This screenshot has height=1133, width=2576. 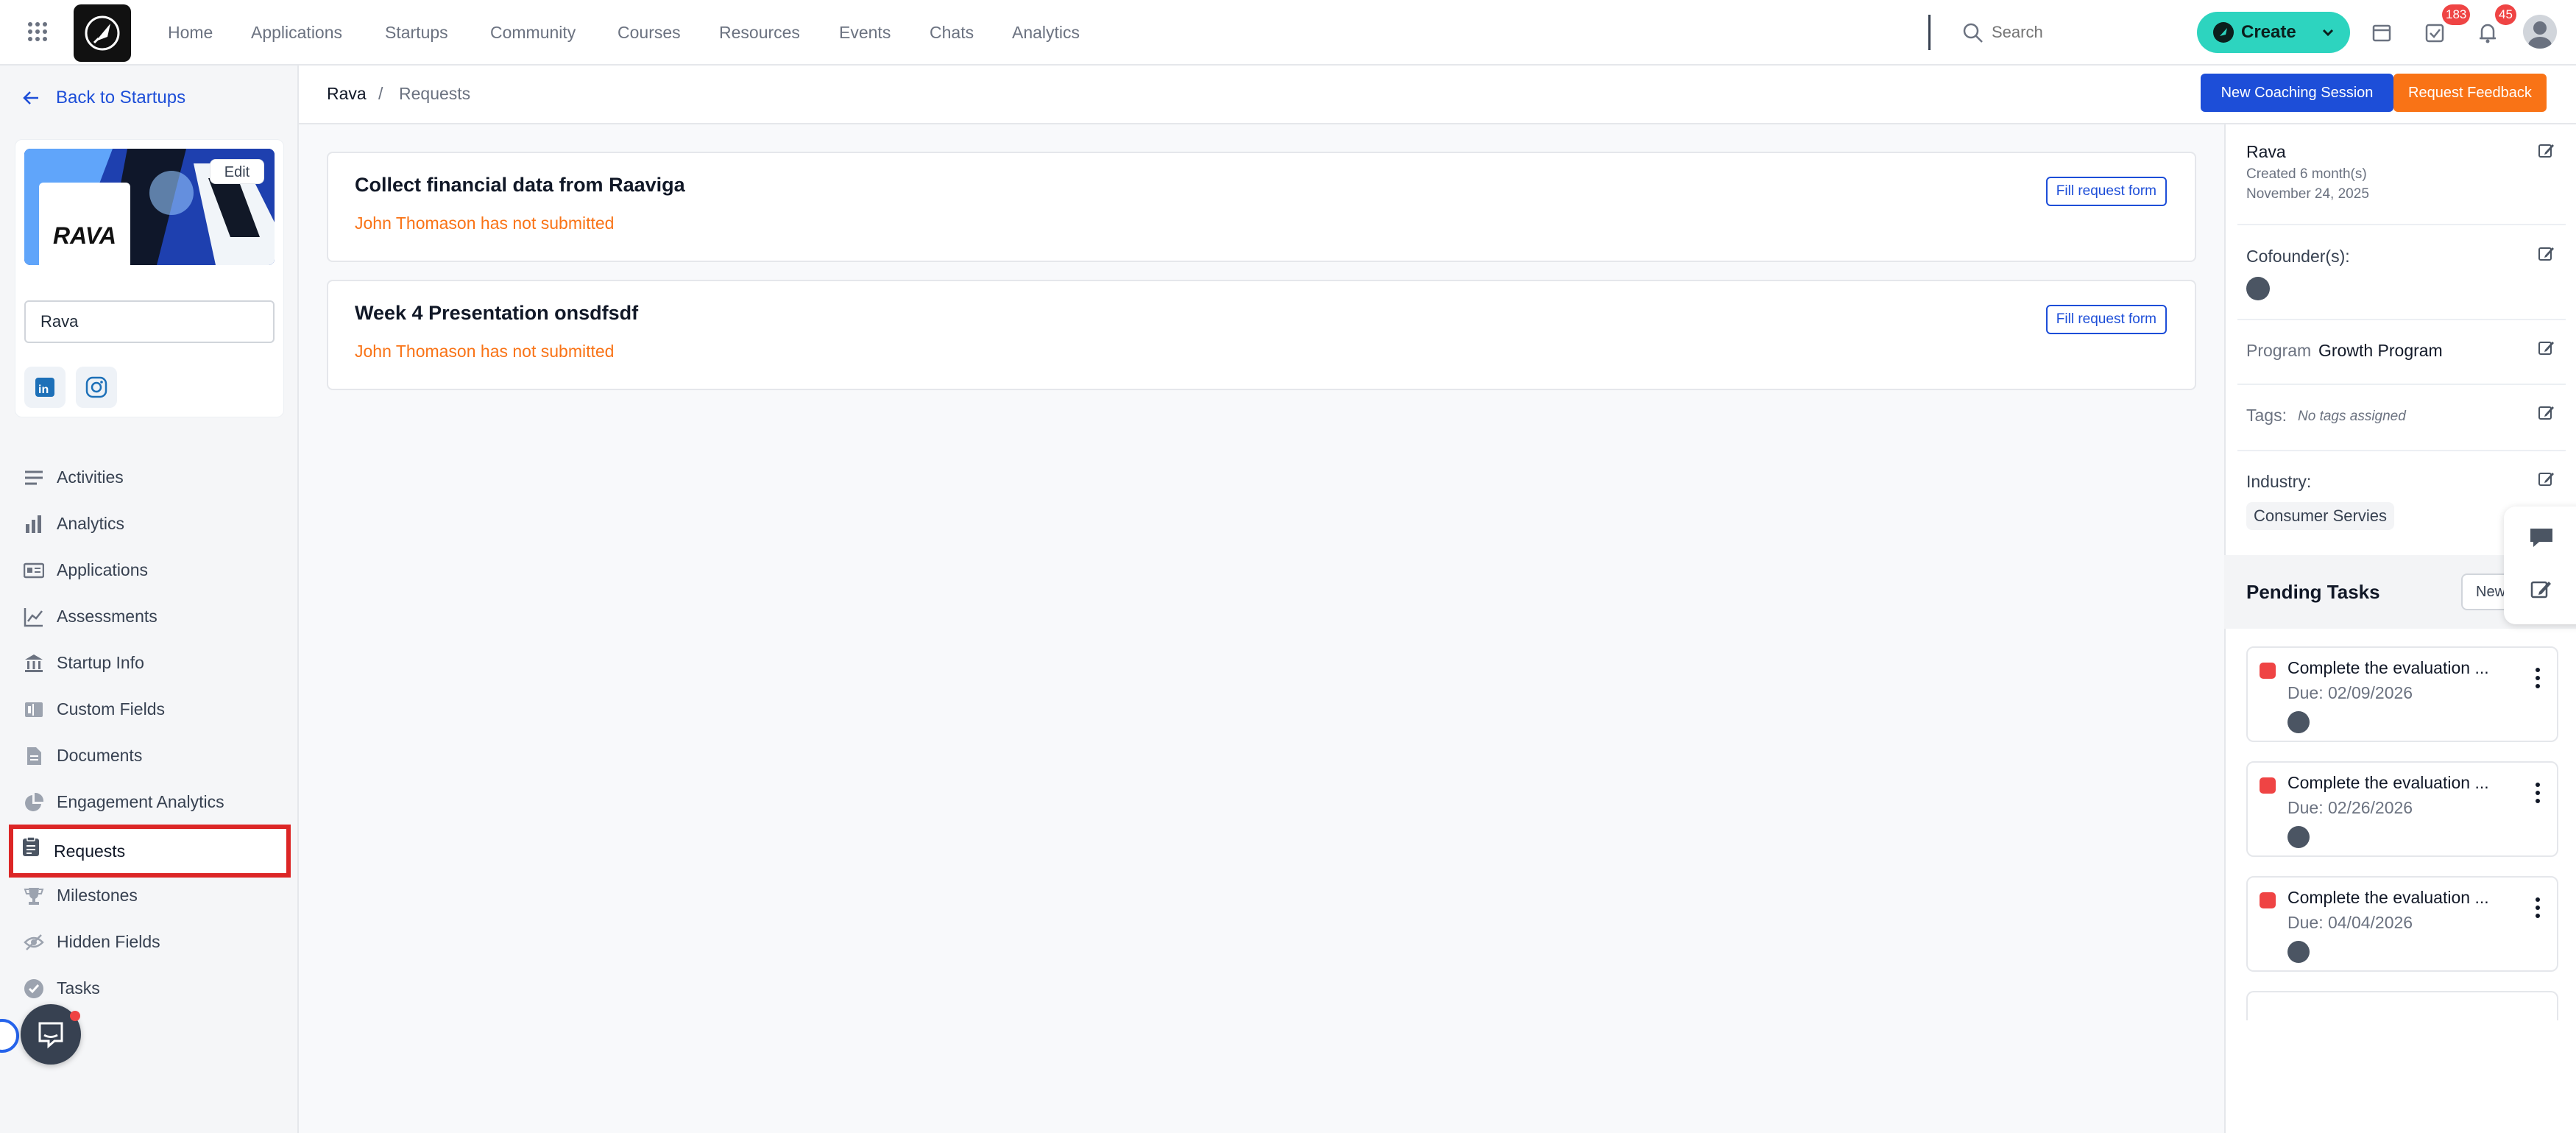 What do you see at coordinates (103, 569) in the screenshot?
I see `sidebar-item-label: Applications` at bounding box center [103, 569].